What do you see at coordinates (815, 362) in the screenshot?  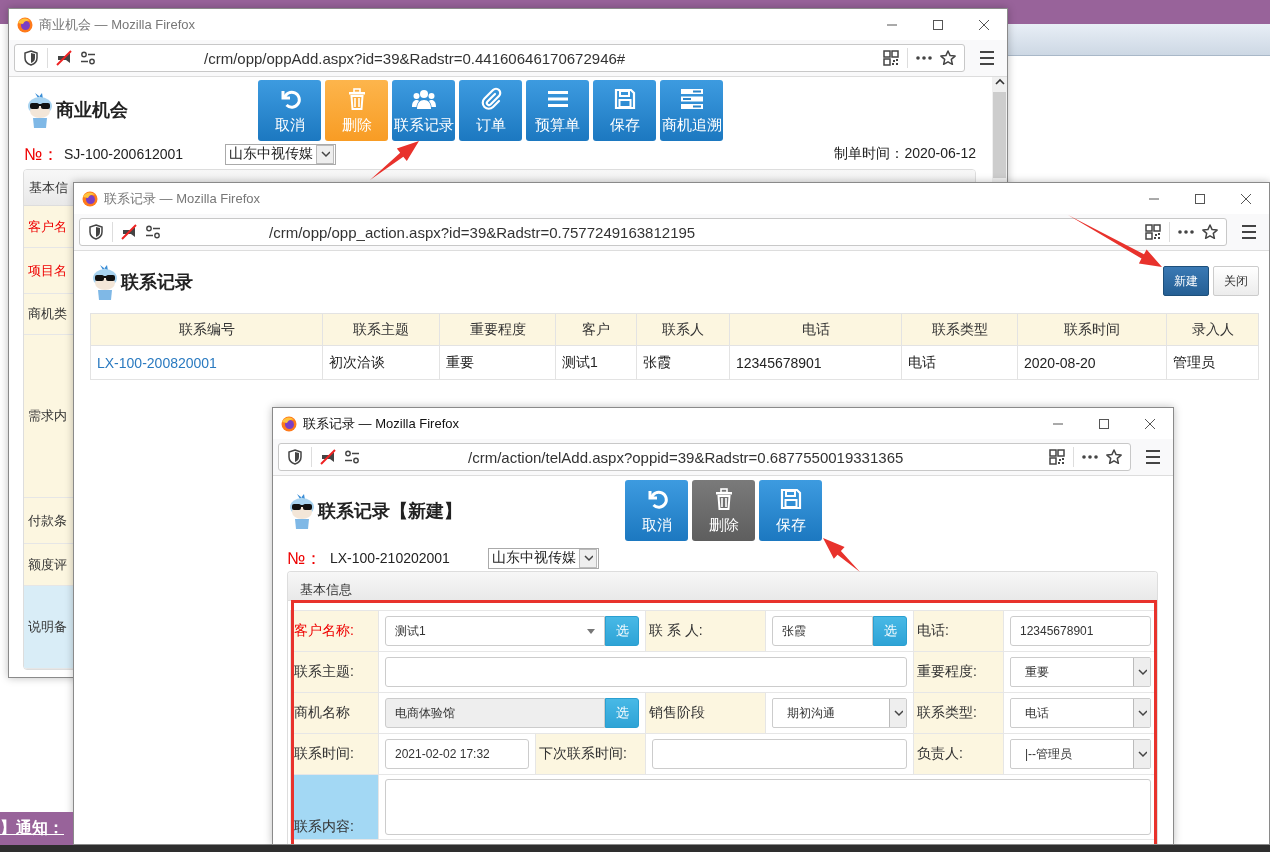 I see `table-cell: 12345678901` at bounding box center [815, 362].